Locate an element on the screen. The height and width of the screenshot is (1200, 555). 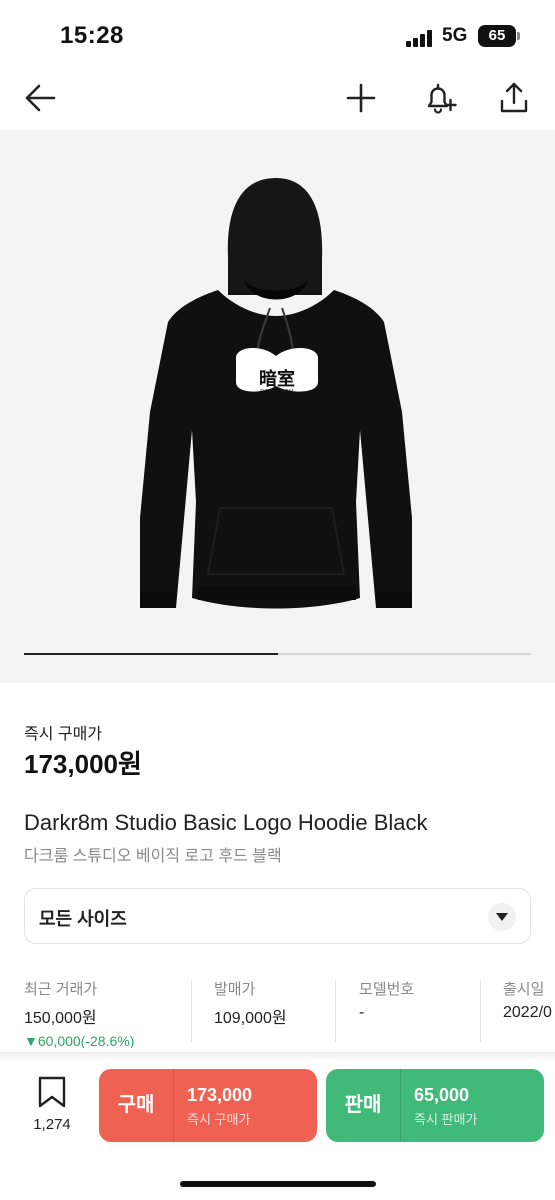
info-label: 모델번호 is located at coordinates (387, 989).